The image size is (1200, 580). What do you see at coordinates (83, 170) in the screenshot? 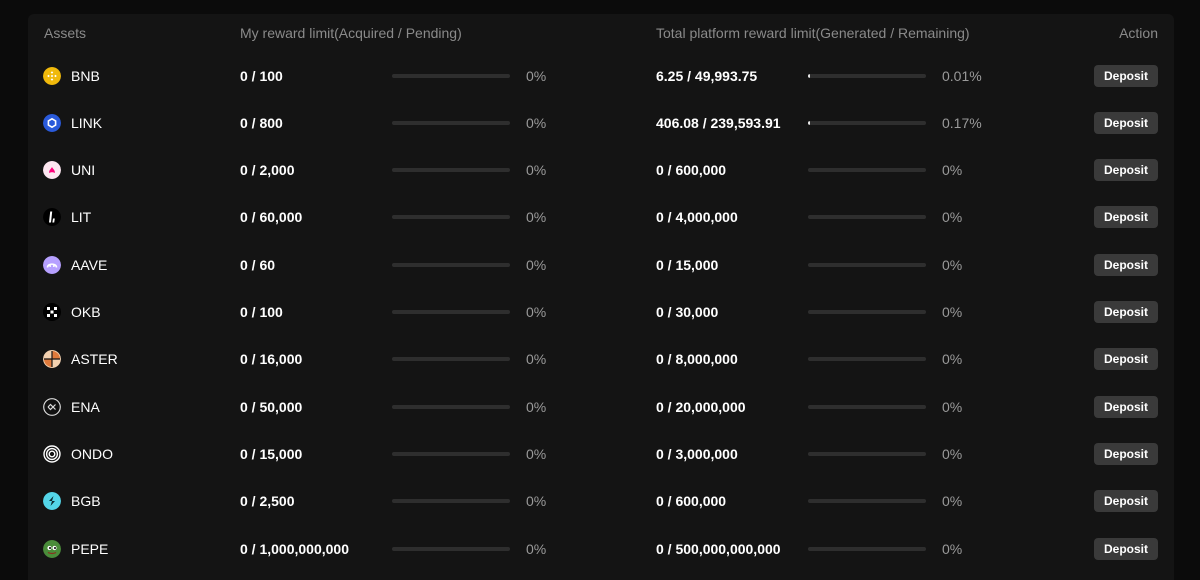
I see `asset-name: UNI` at bounding box center [83, 170].